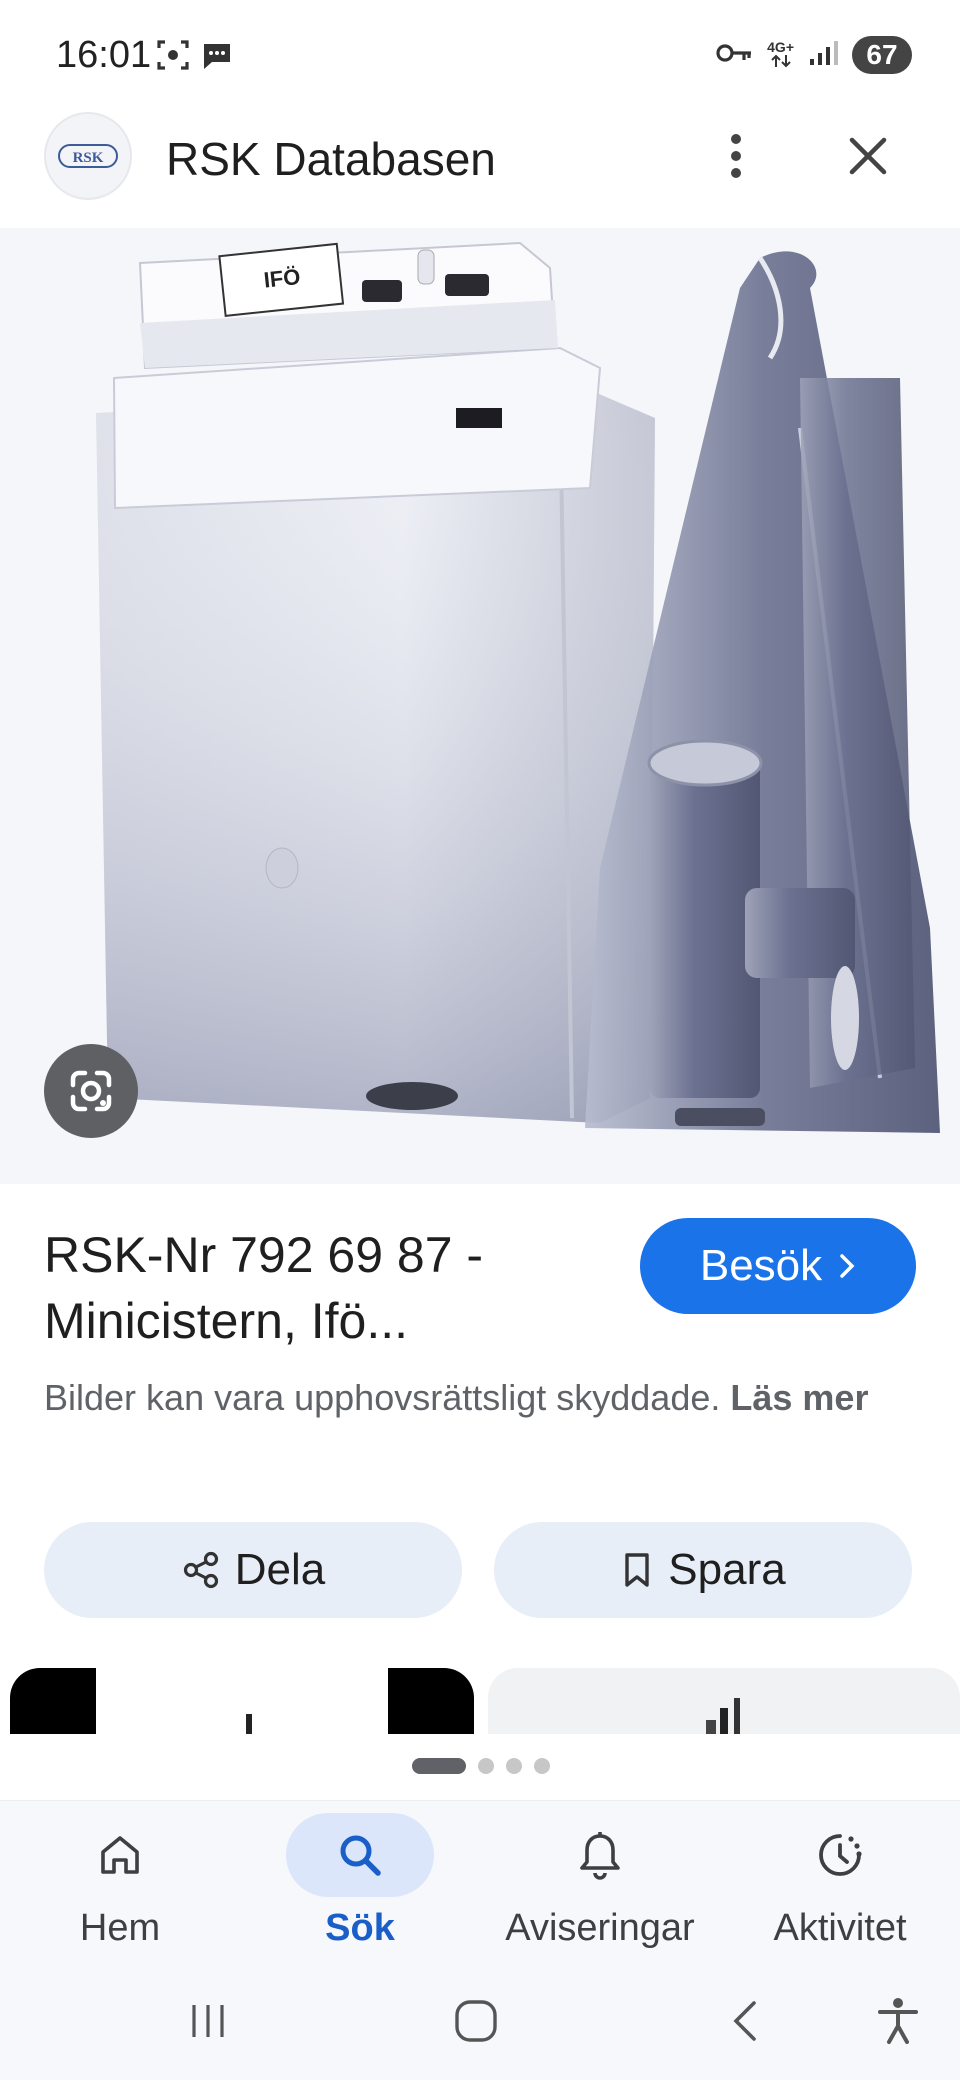  I want to click on more-options-button, so click(736, 156).